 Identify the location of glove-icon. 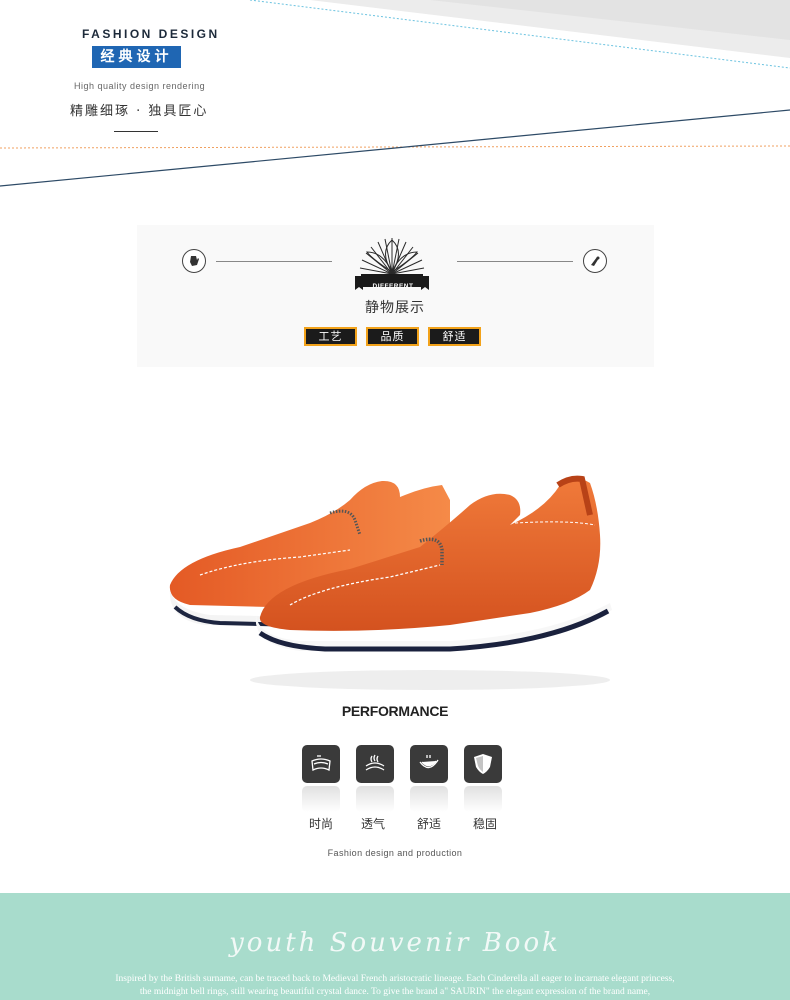
(194, 261).